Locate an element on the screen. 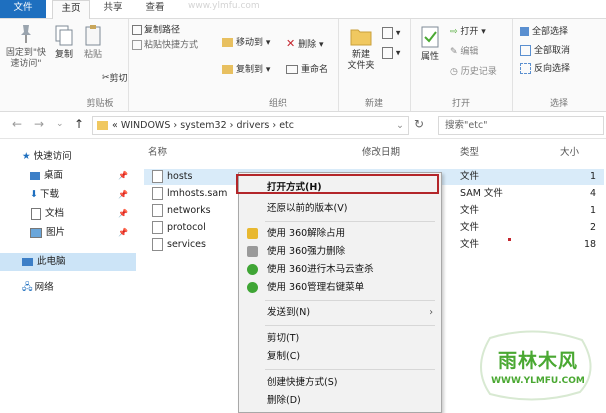 The image size is (606, 413). refresh-icon: ↻ is located at coordinates (419, 124).